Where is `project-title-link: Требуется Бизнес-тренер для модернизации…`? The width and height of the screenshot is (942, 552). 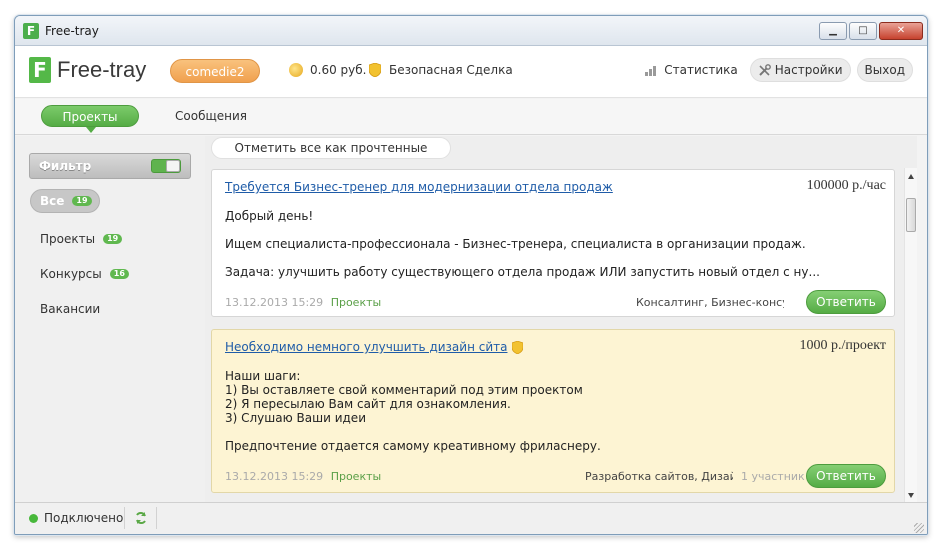 project-title-link: Требуется Бизнес-тренер для модернизации… is located at coordinates (419, 187).